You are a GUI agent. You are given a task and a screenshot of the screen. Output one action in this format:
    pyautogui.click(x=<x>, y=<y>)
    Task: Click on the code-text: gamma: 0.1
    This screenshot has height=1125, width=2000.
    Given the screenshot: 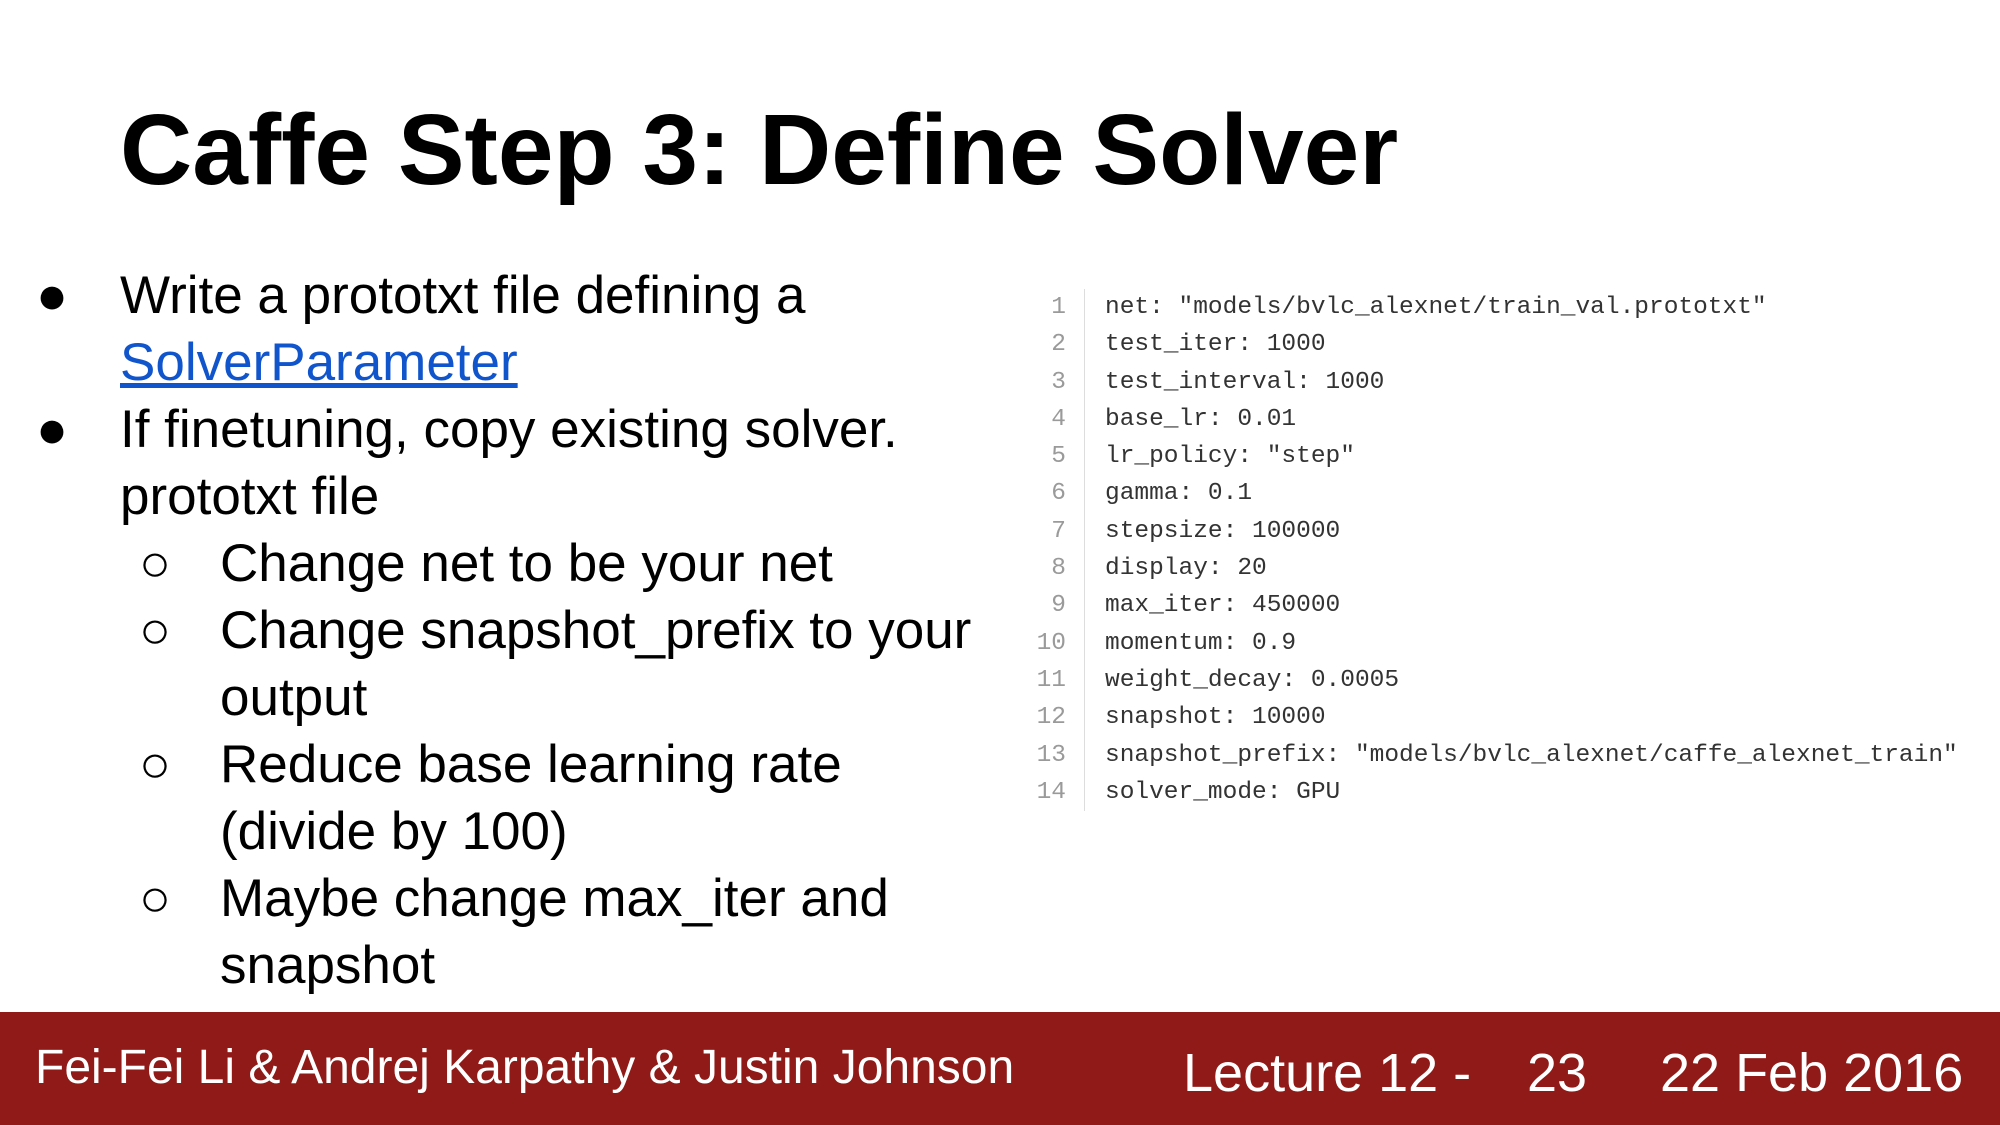 What is the action you would take?
    pyautogui.click(x=1179, y=494)
    